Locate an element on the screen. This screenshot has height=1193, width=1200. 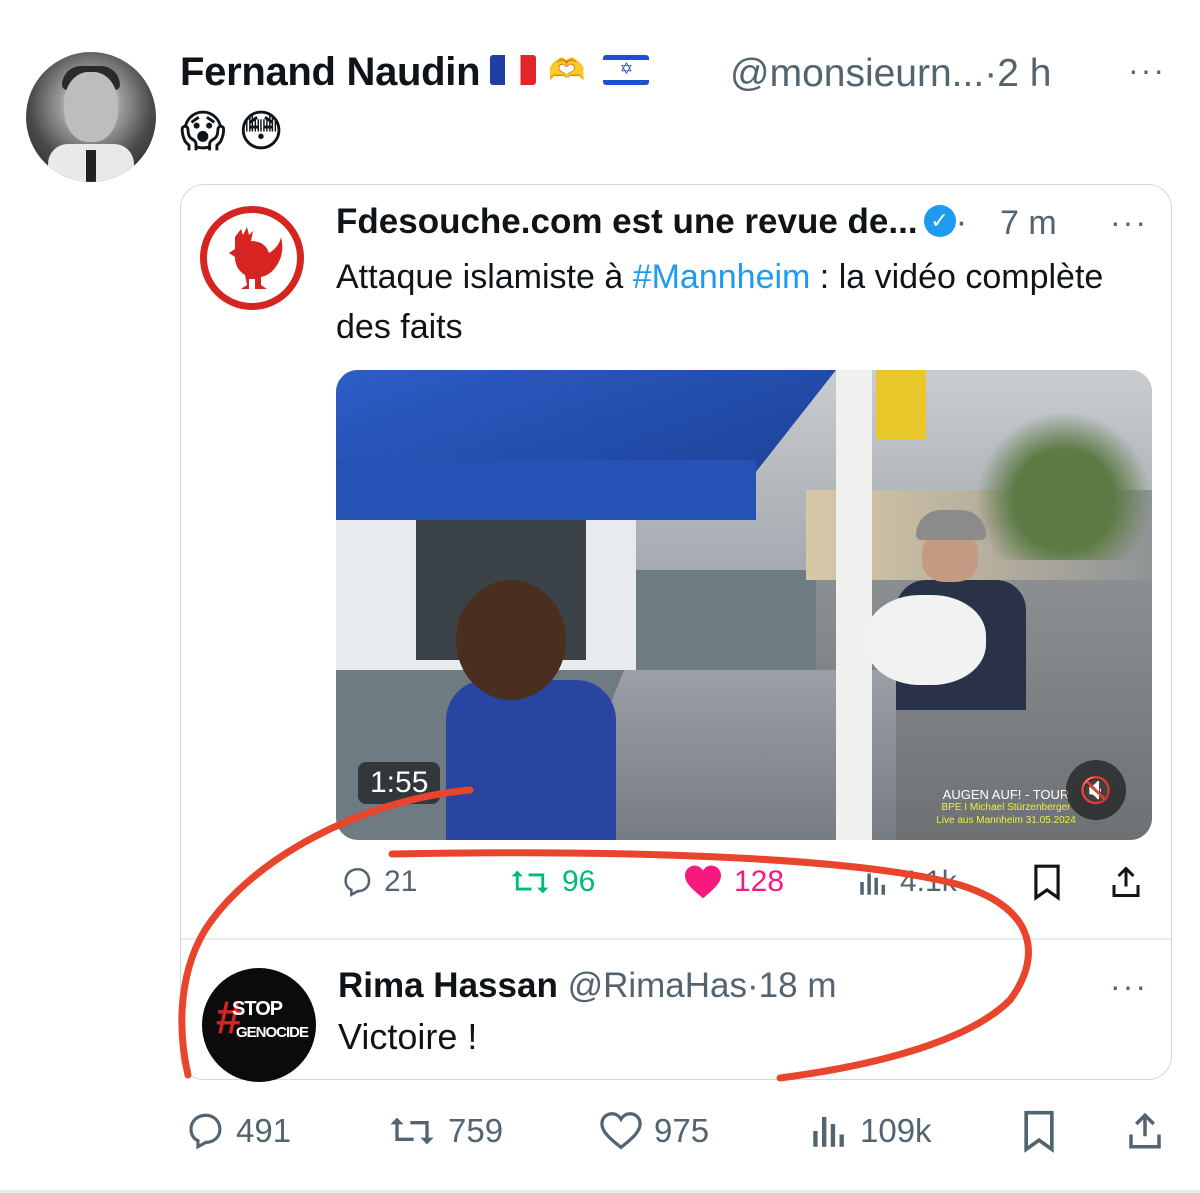
quoted-repost-button: 96 is located at coordinates (551, 882).